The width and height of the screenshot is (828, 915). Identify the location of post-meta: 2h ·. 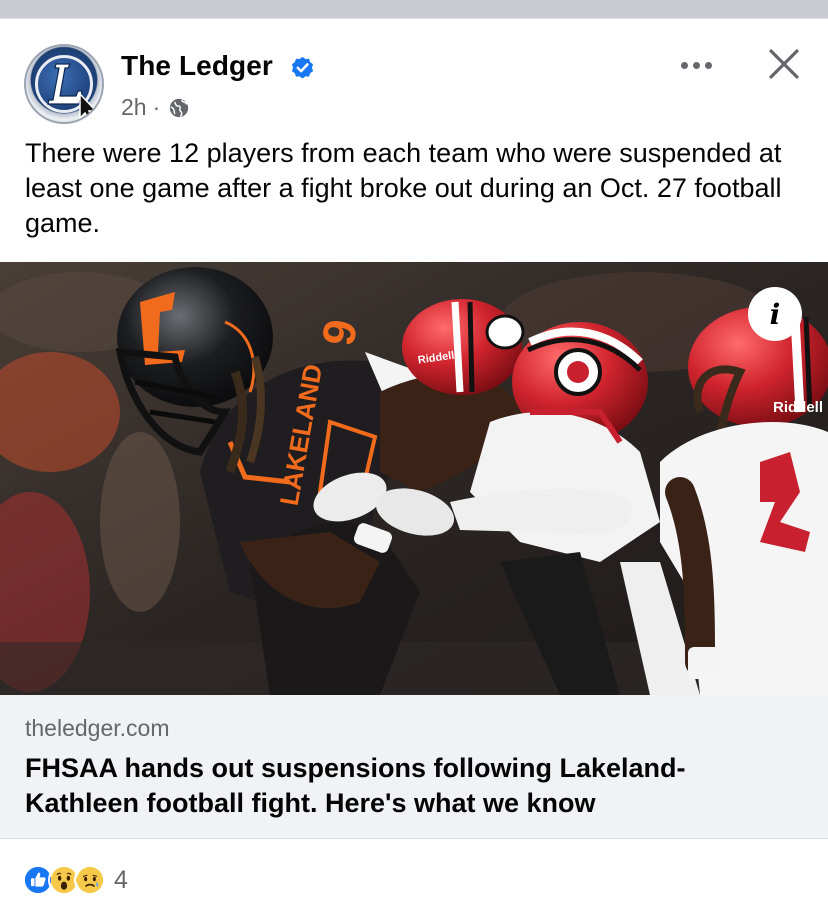
(155, 107).